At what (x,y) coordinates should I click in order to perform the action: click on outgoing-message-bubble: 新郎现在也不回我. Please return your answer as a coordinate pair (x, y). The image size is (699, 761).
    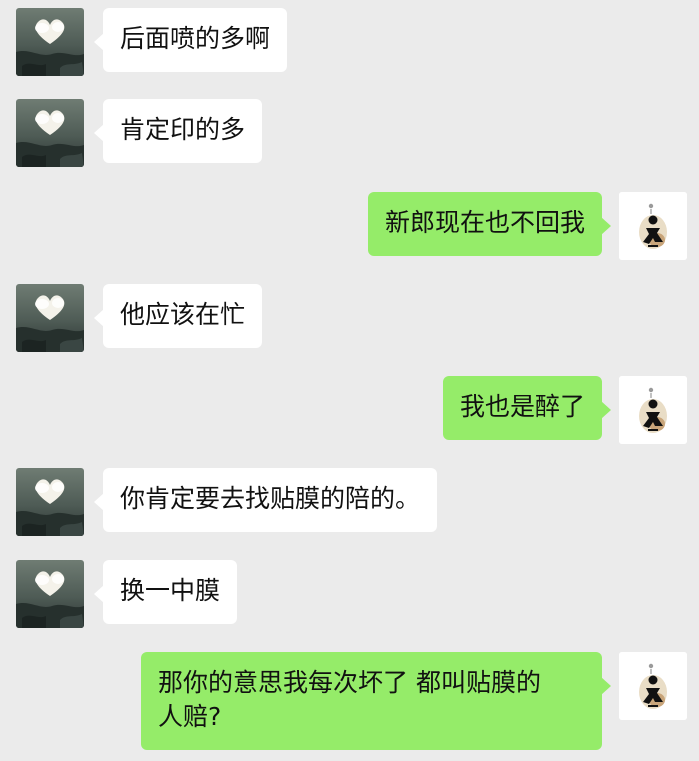
    Looking at the image, I should click on (489, 224).